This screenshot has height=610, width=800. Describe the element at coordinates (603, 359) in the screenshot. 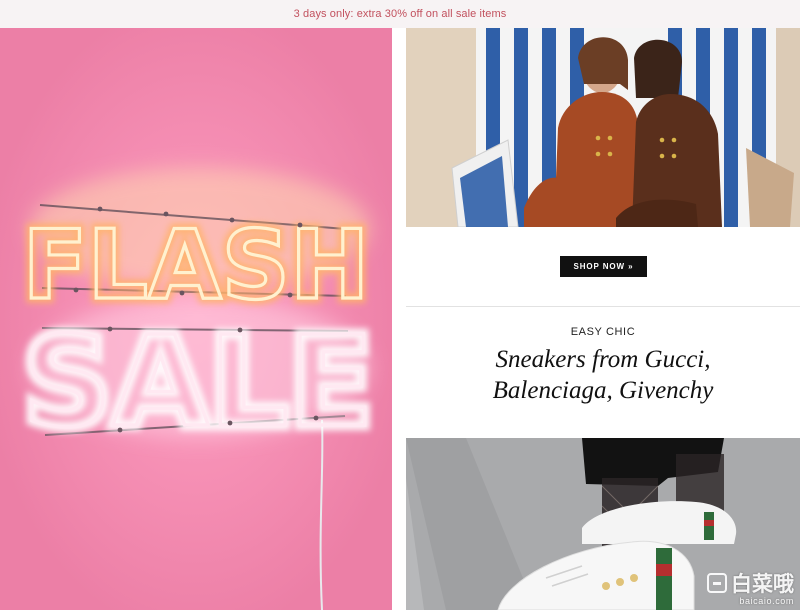

I see `headline-line-1: Sneakers from Gucci,` at that location.